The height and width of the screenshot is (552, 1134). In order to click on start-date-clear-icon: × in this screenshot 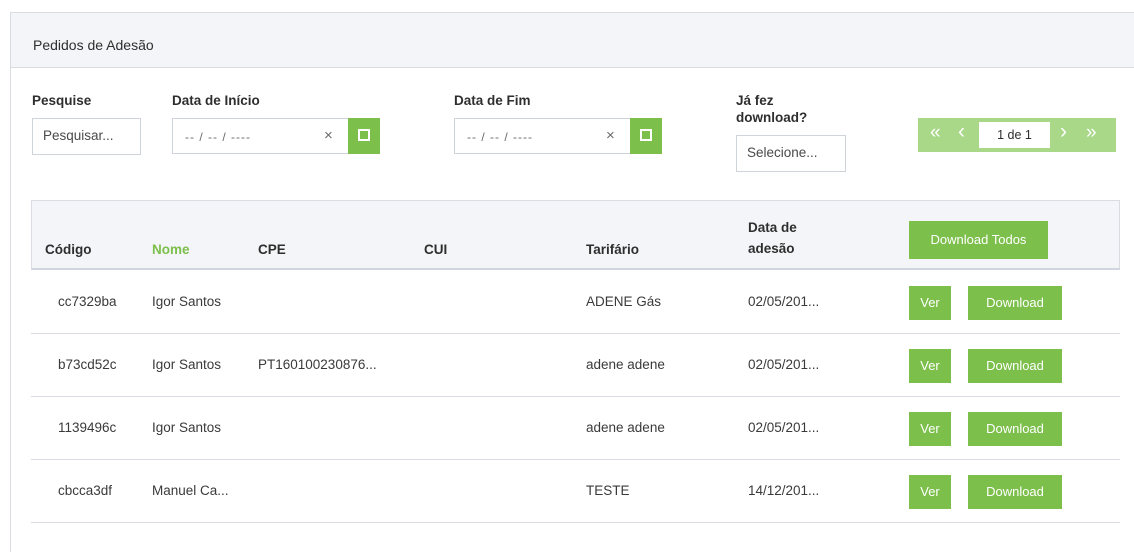, I will do `click(328, 135)`.